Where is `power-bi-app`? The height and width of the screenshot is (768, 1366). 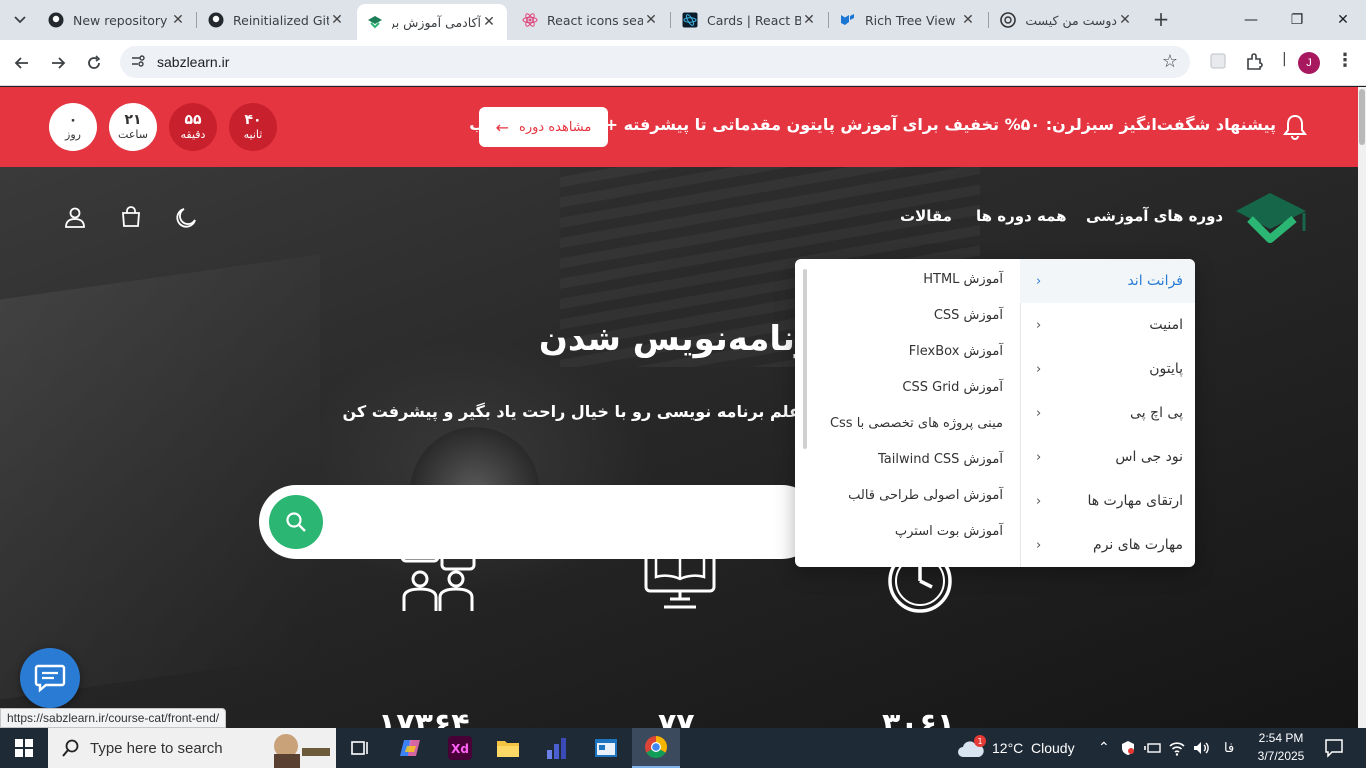 power-bi-app is located at coordinates (557, 748).